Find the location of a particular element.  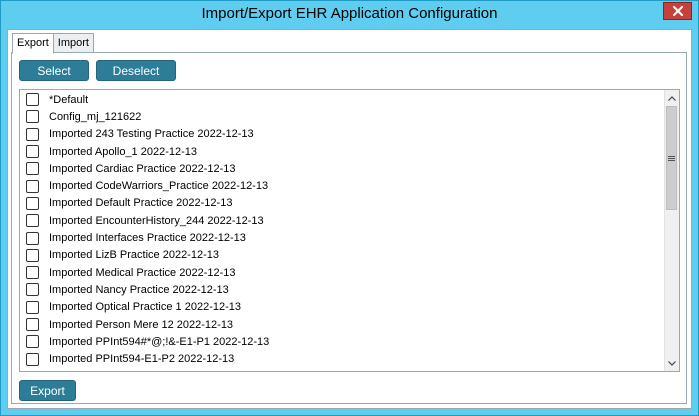

item-label: Imported Apollo_1 2022-12-13 is located at coordinates (123, 151).